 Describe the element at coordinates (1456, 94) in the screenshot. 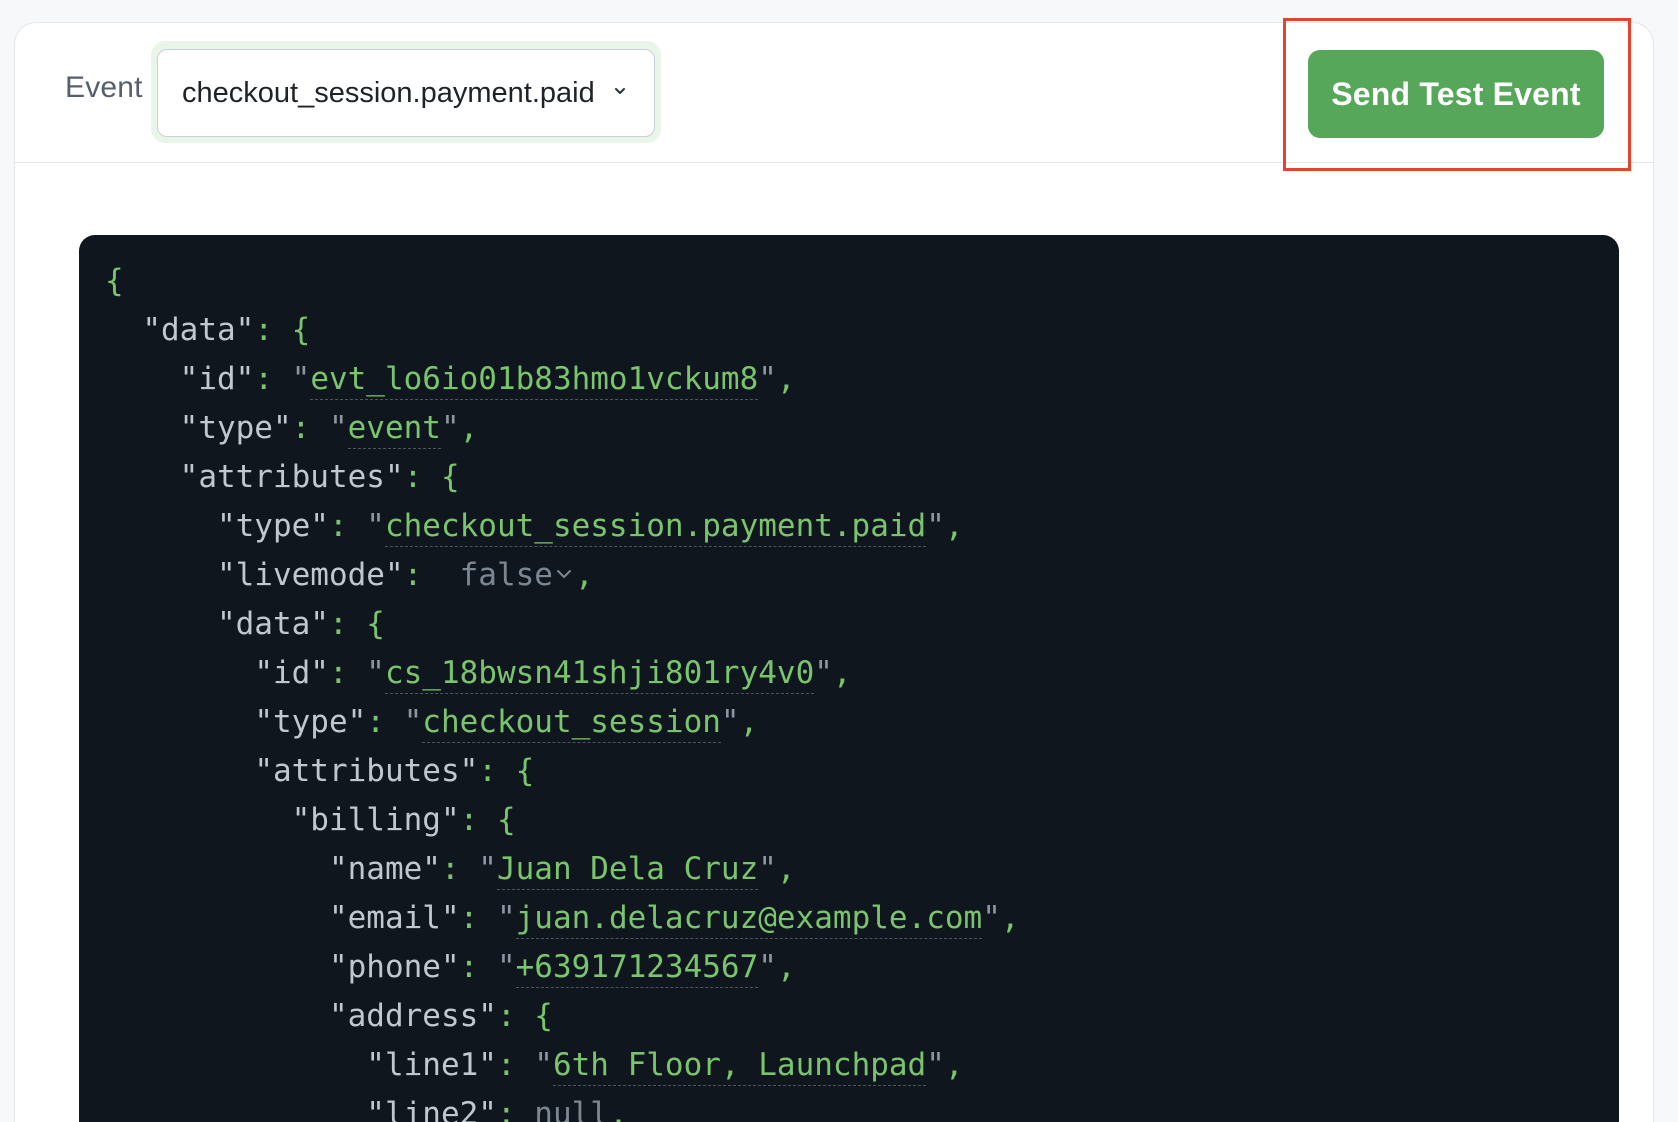

I see `send-test-event-button: Send Test Event` at that location.